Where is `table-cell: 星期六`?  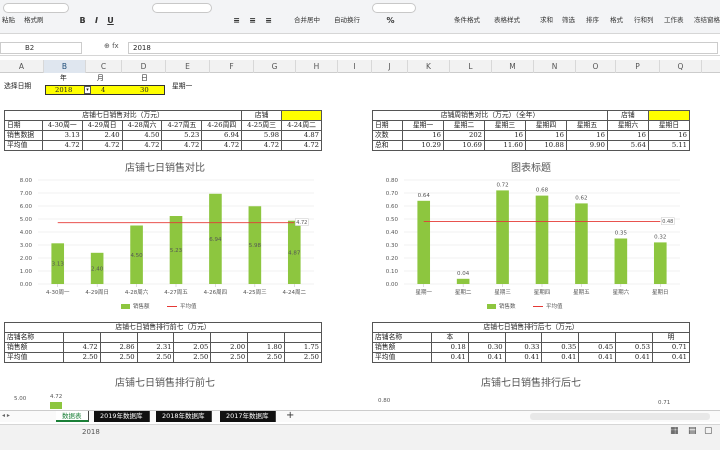
table-cell: 星期六 is located at coordinates (627, 125).